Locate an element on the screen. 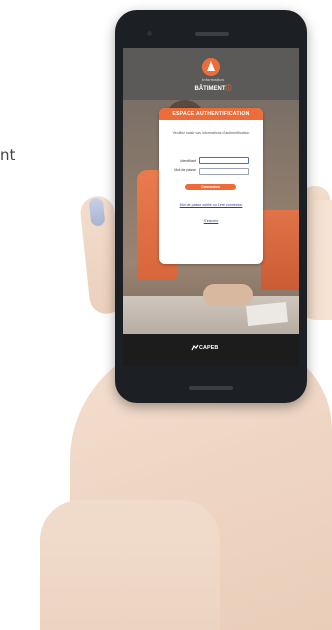  logo-text-top: Information is located at coordinates (213, 79).